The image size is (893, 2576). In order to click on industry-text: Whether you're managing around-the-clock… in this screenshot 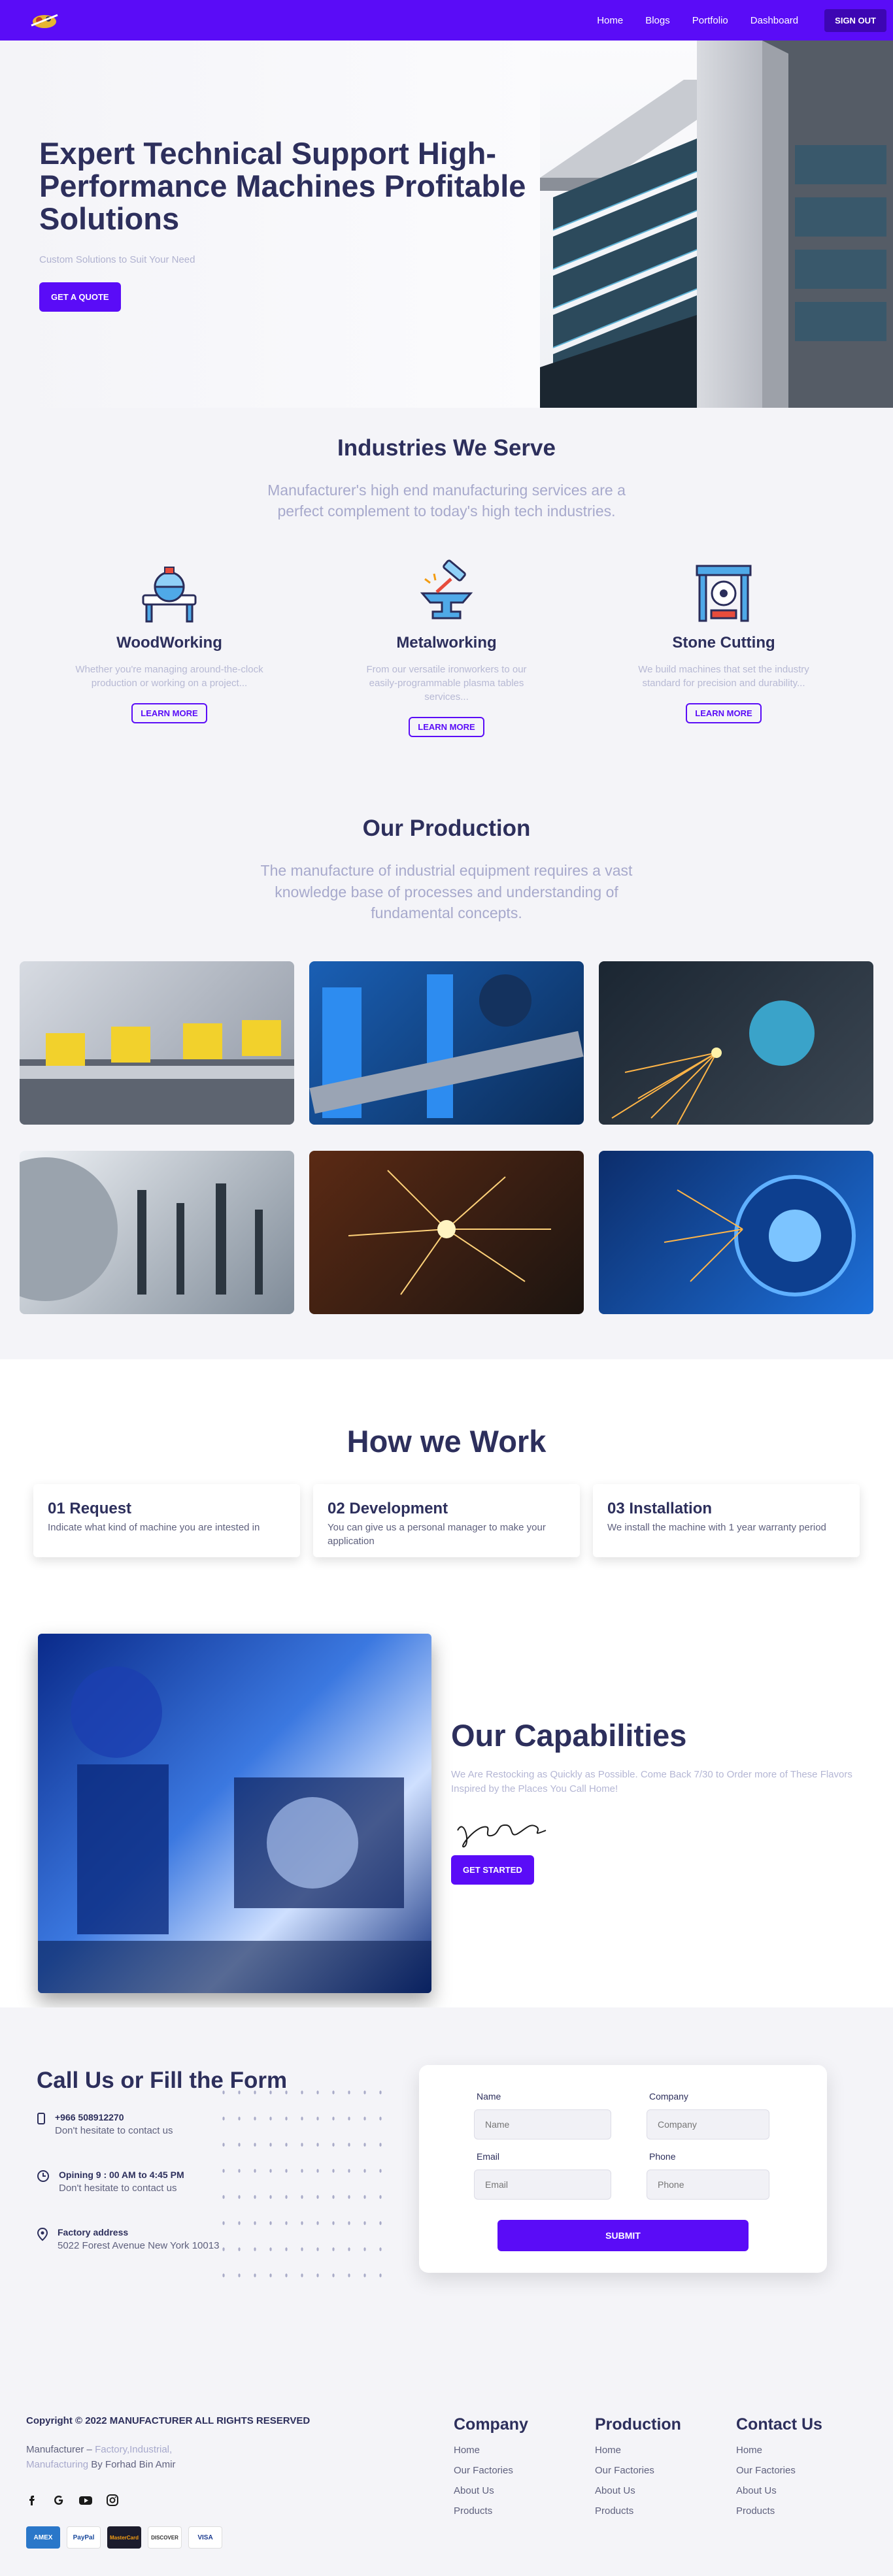, I will do `click(169, 676)`.